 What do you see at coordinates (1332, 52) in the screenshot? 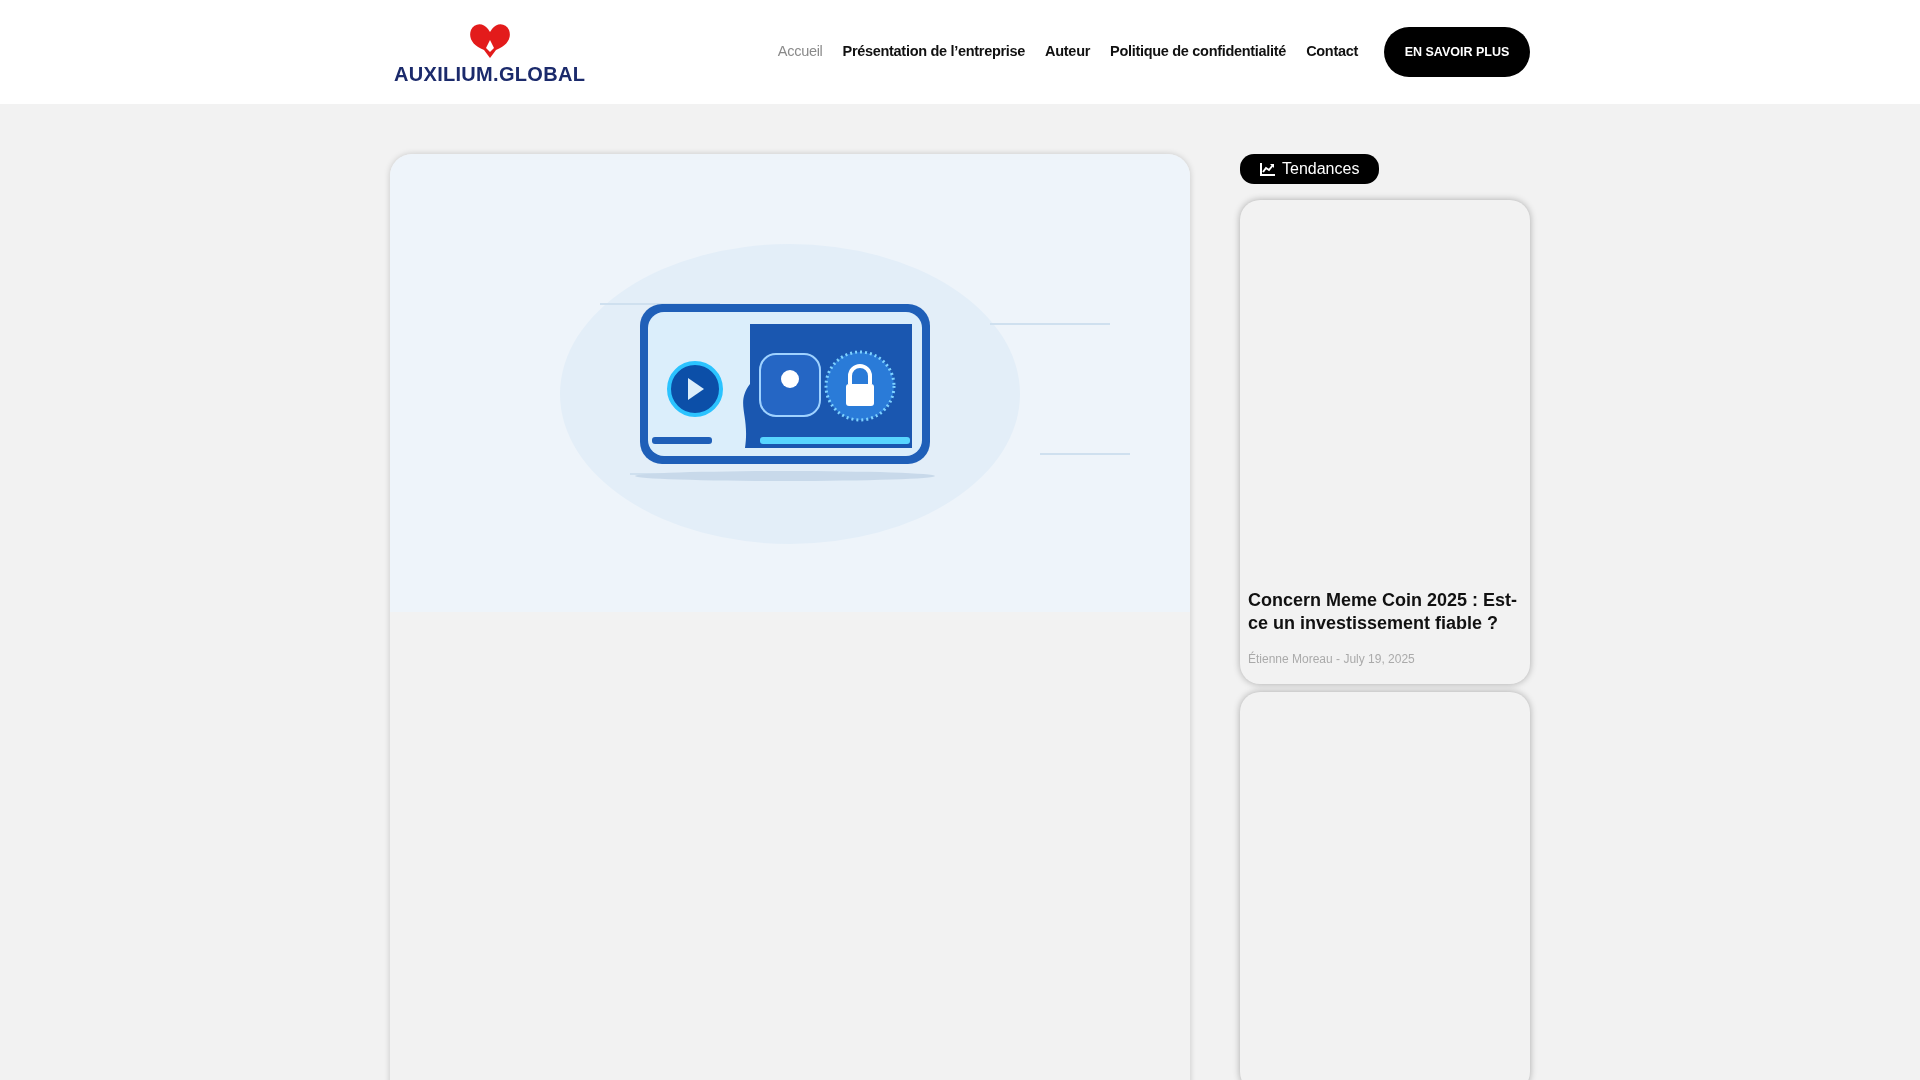
I see `nav-link: Contact` at bounding box center [1332, 52].